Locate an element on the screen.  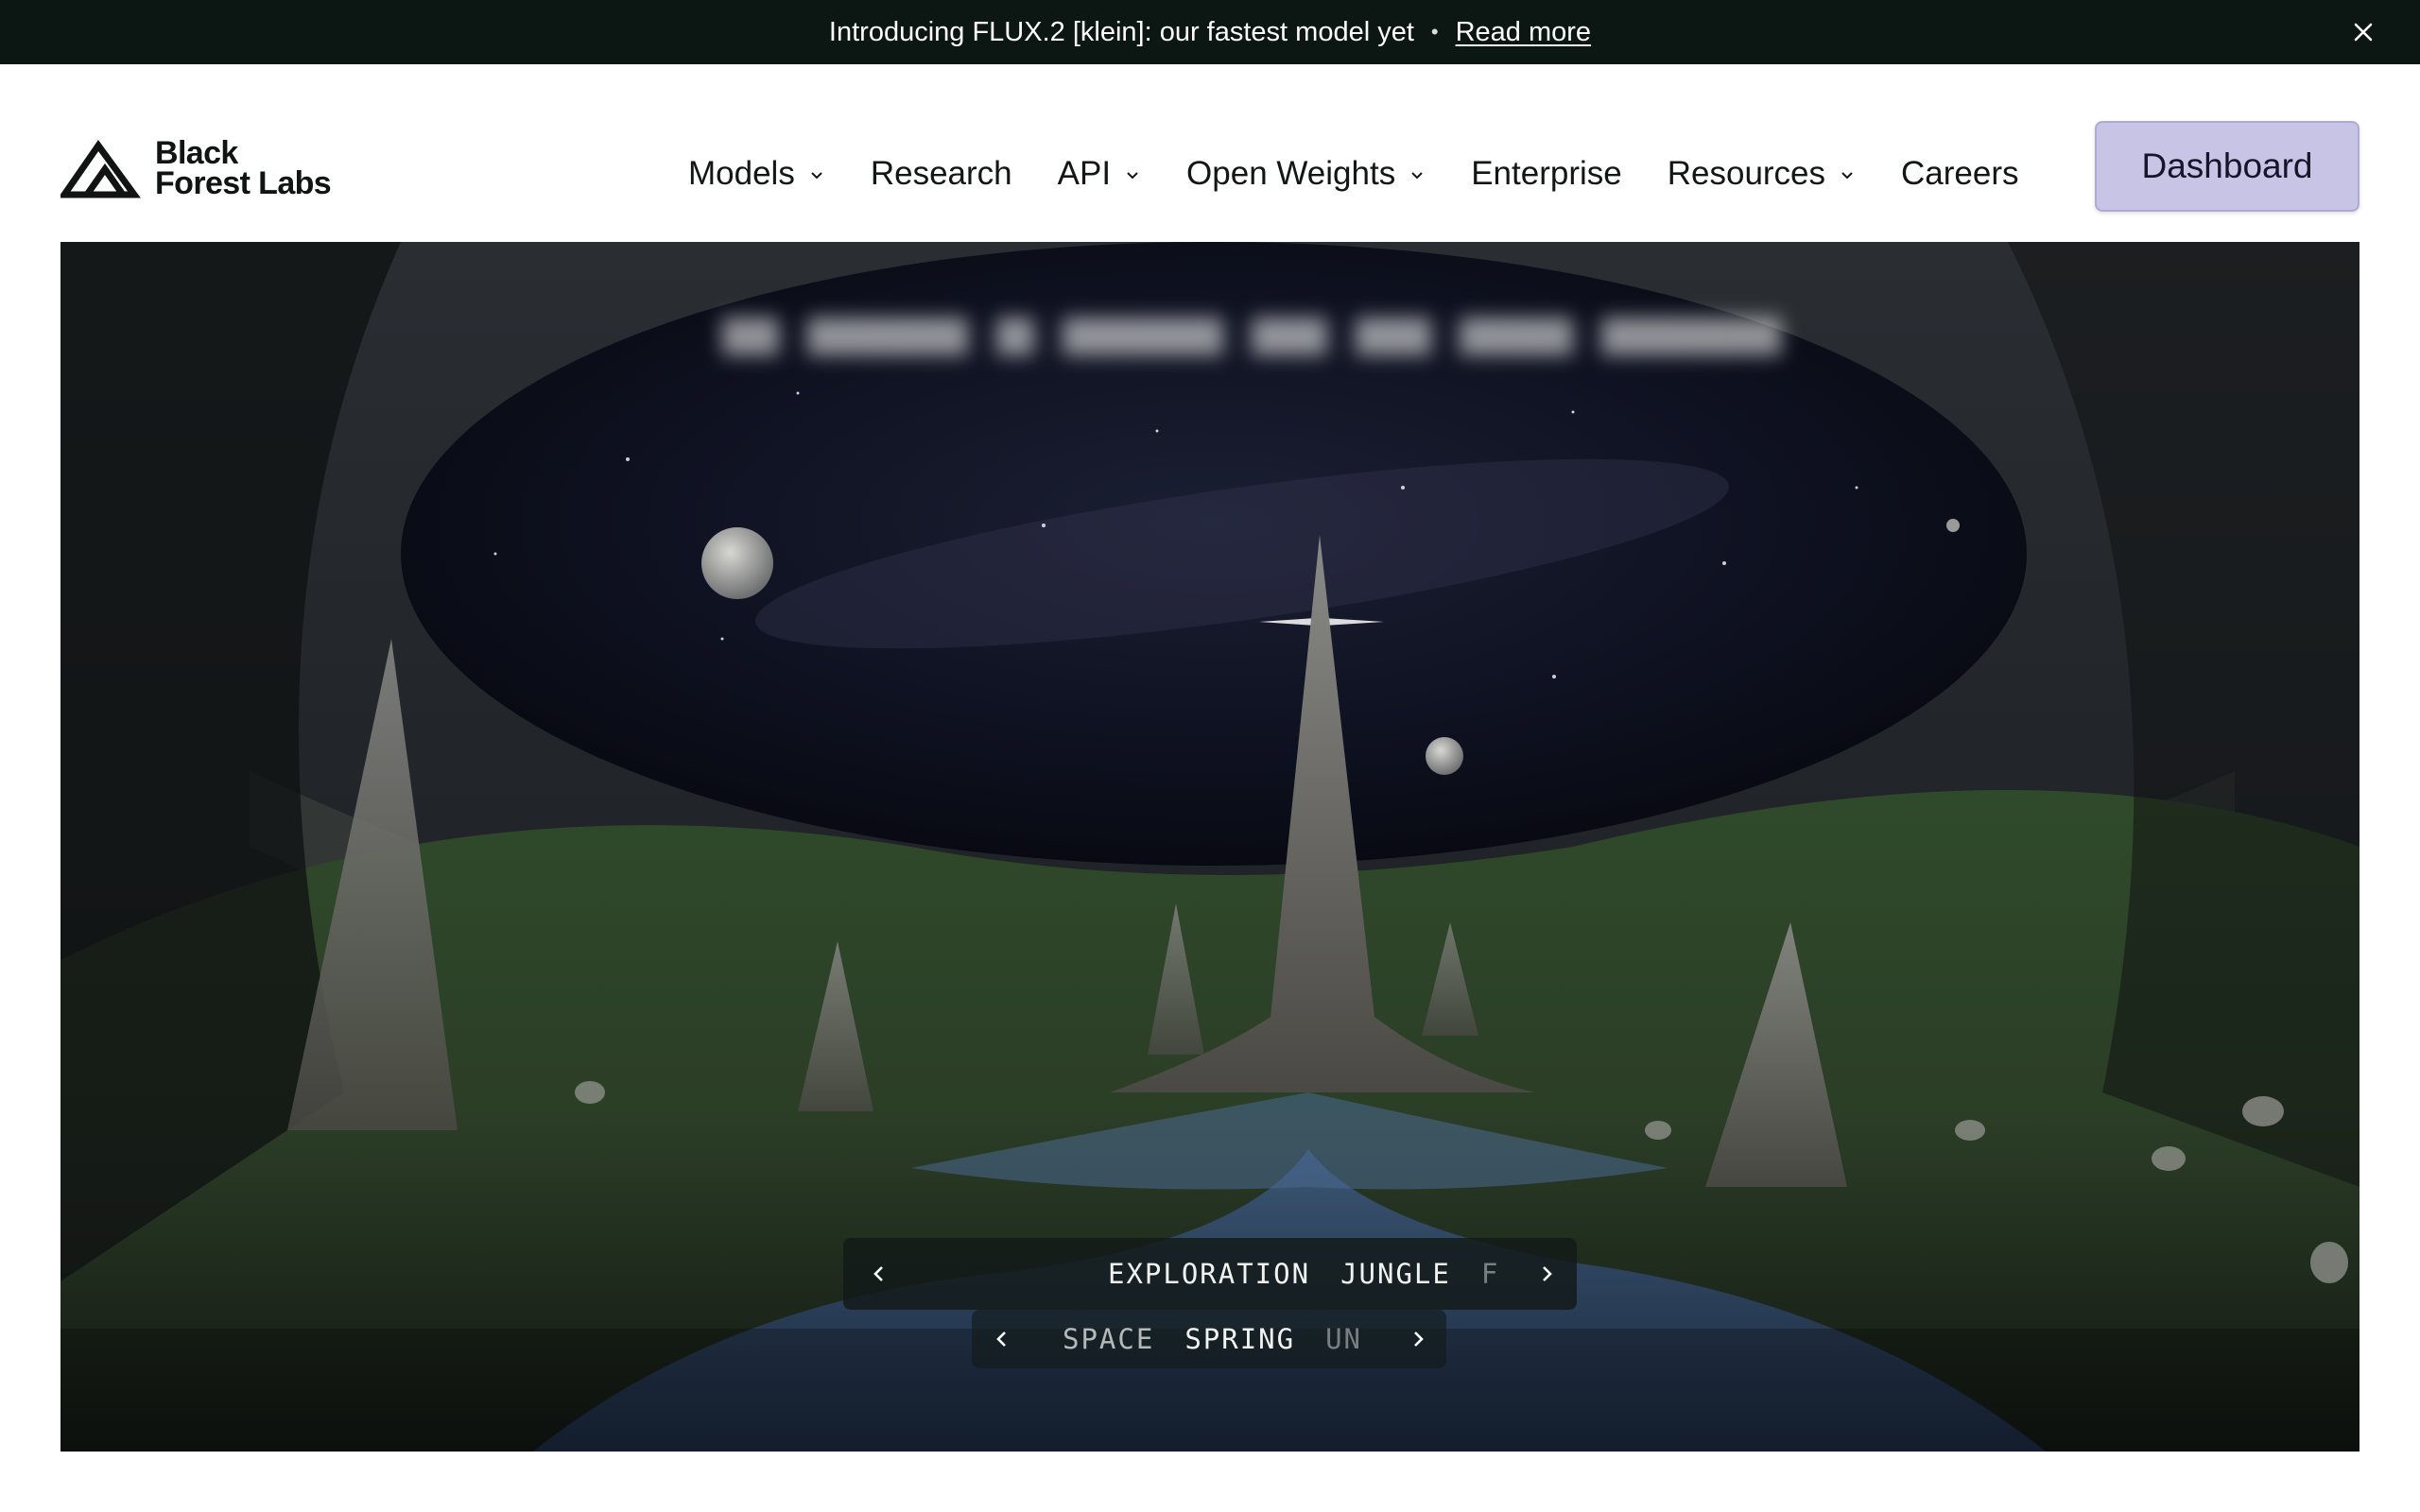
dashboard-button: Dashboard is located at coordinates (2227, 166).